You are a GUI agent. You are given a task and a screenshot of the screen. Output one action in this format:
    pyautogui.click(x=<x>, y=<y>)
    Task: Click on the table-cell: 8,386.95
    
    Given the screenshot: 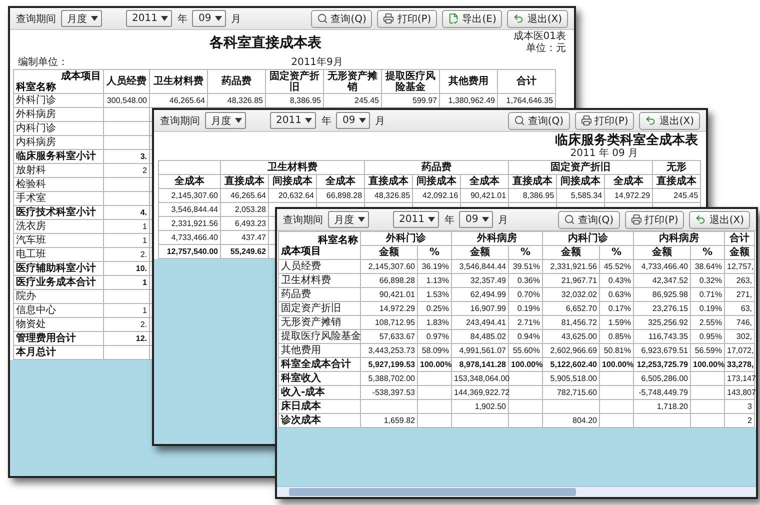 What is the action you would take?
    pyautogui.click(x=295, y=101)
    